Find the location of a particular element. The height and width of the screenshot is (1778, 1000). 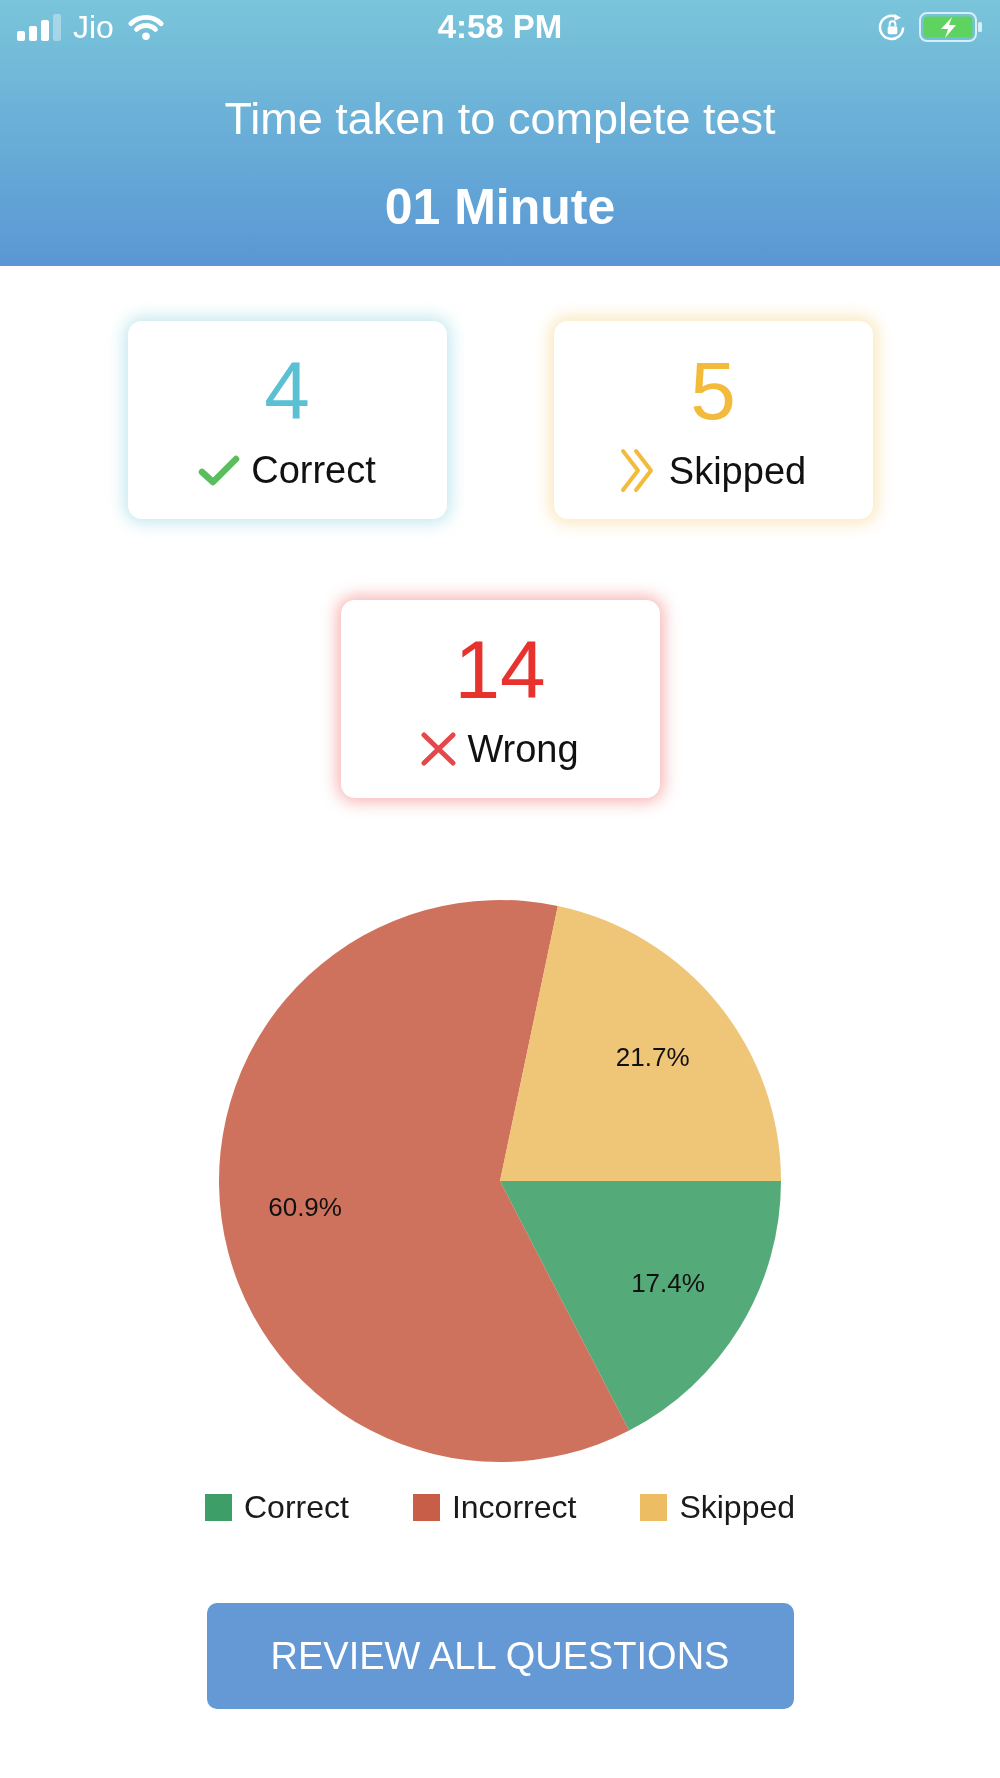

header-title: Time taken to complete test is located at coordinates (500, 119).